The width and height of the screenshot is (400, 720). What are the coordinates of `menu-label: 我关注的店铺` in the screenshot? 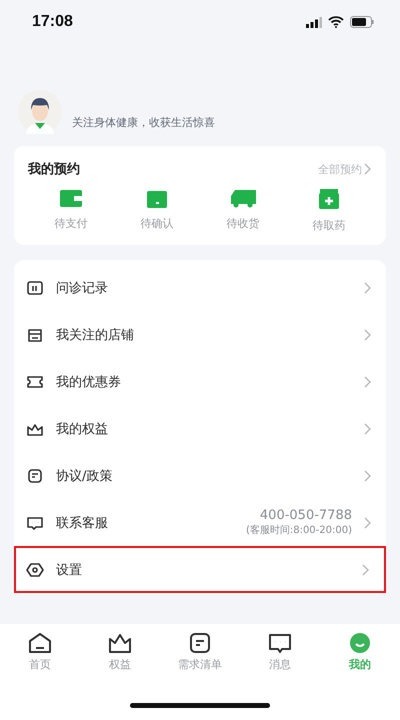 It's located at (95, 335).